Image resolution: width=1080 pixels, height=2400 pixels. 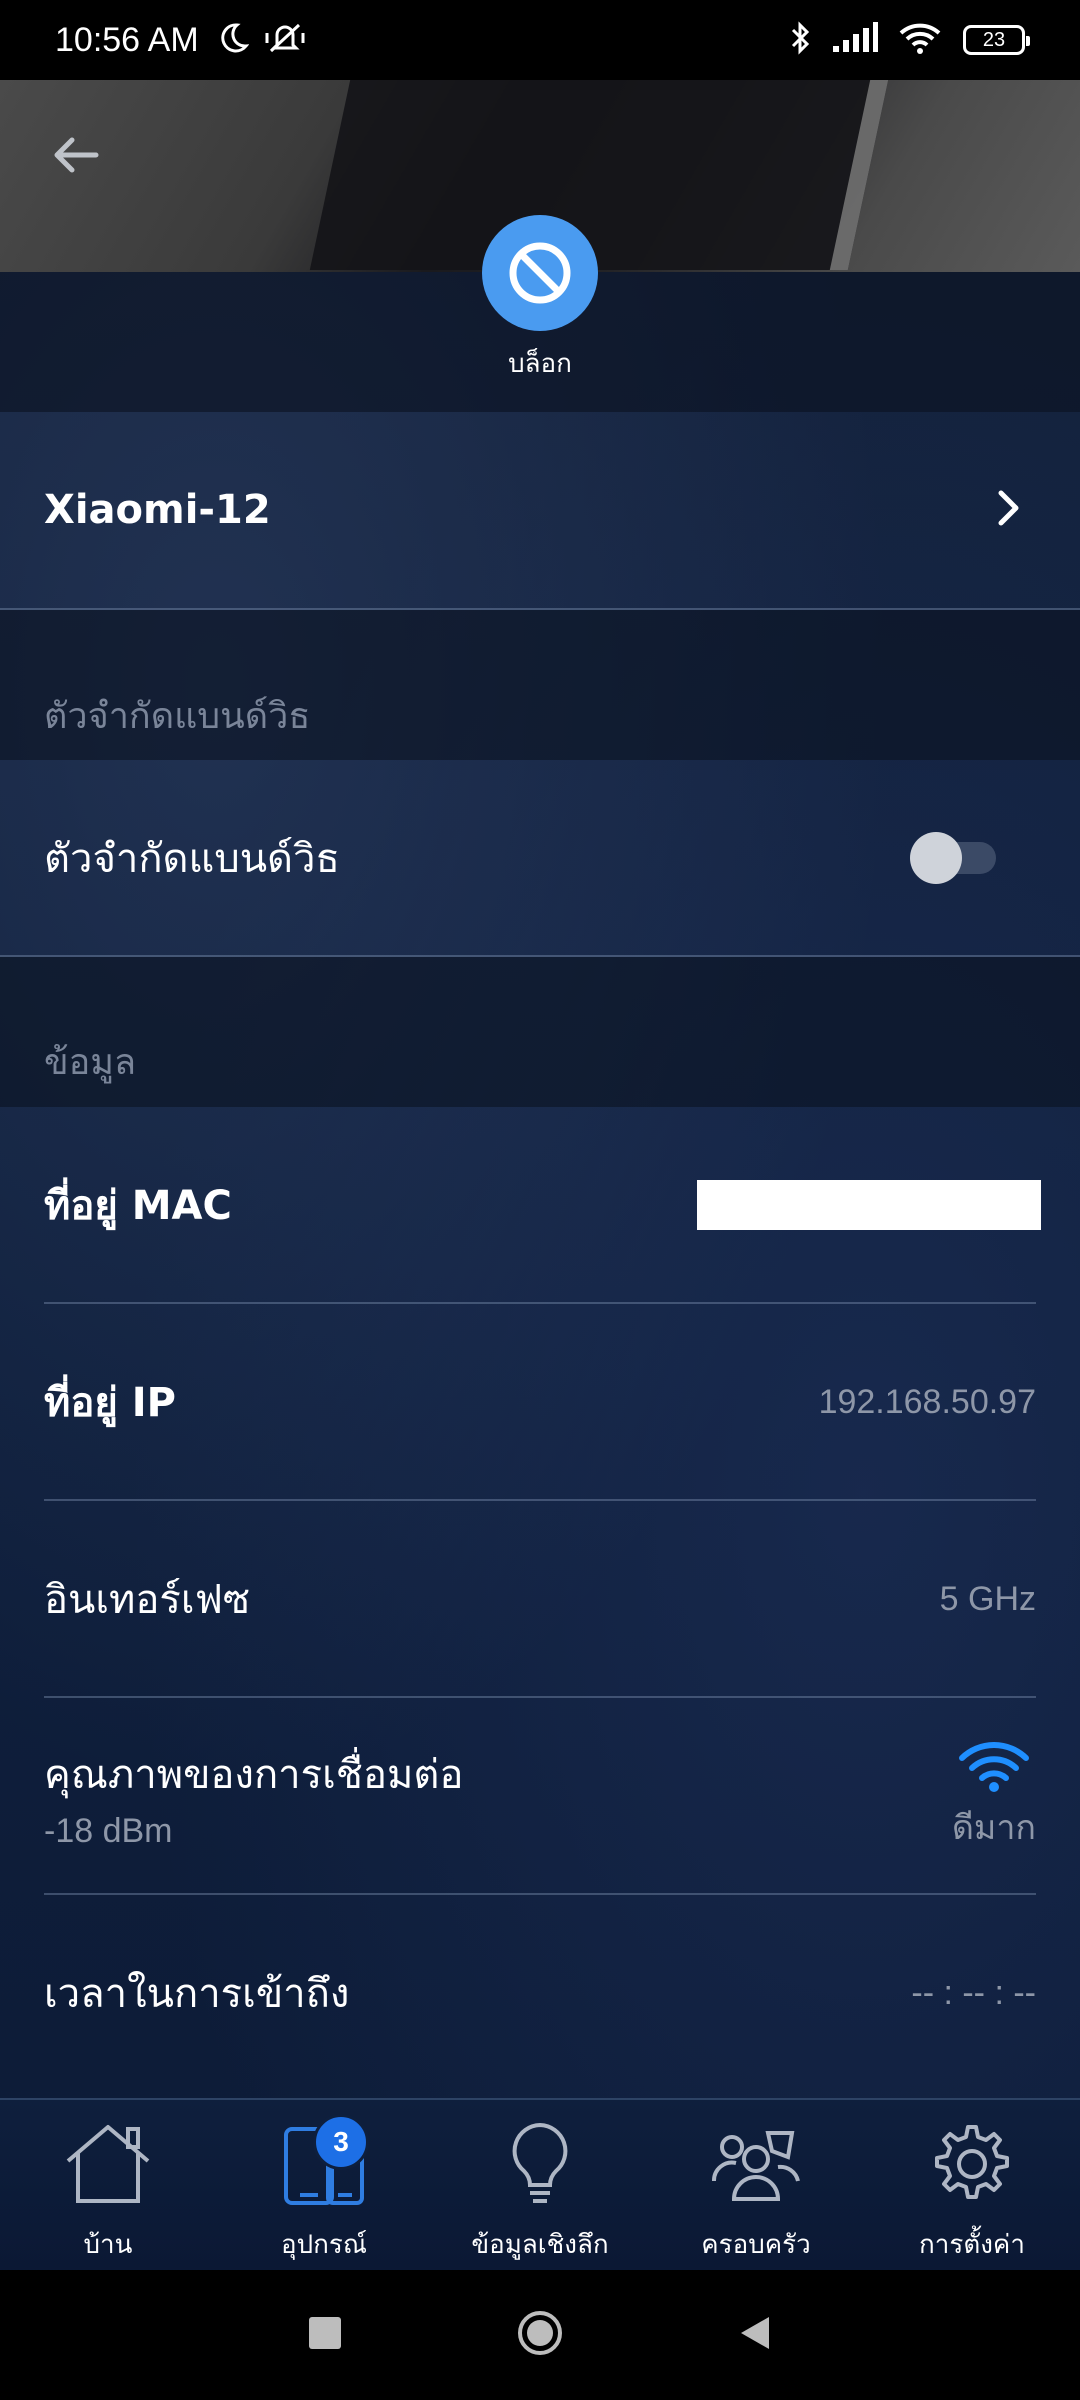 What do you see at coordinates (108, 2164) in the screenshot?
I see `home-icon` at bounding box center [108, 2164].